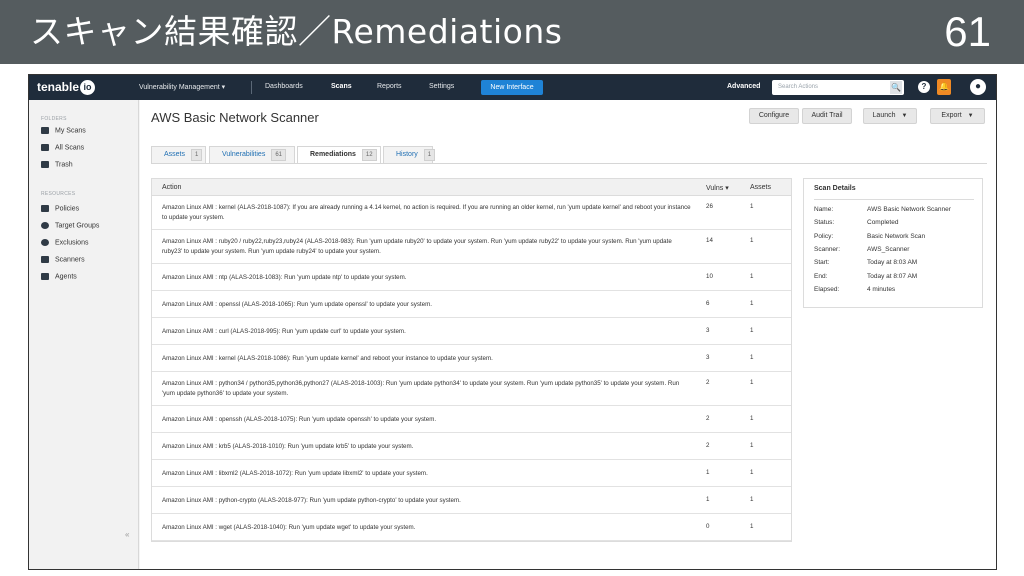 The image size is (1024, 576). Describe the element at coordinates (66, 277) in the screenshot. I see `sidebar-item-label: Agents` at that location.